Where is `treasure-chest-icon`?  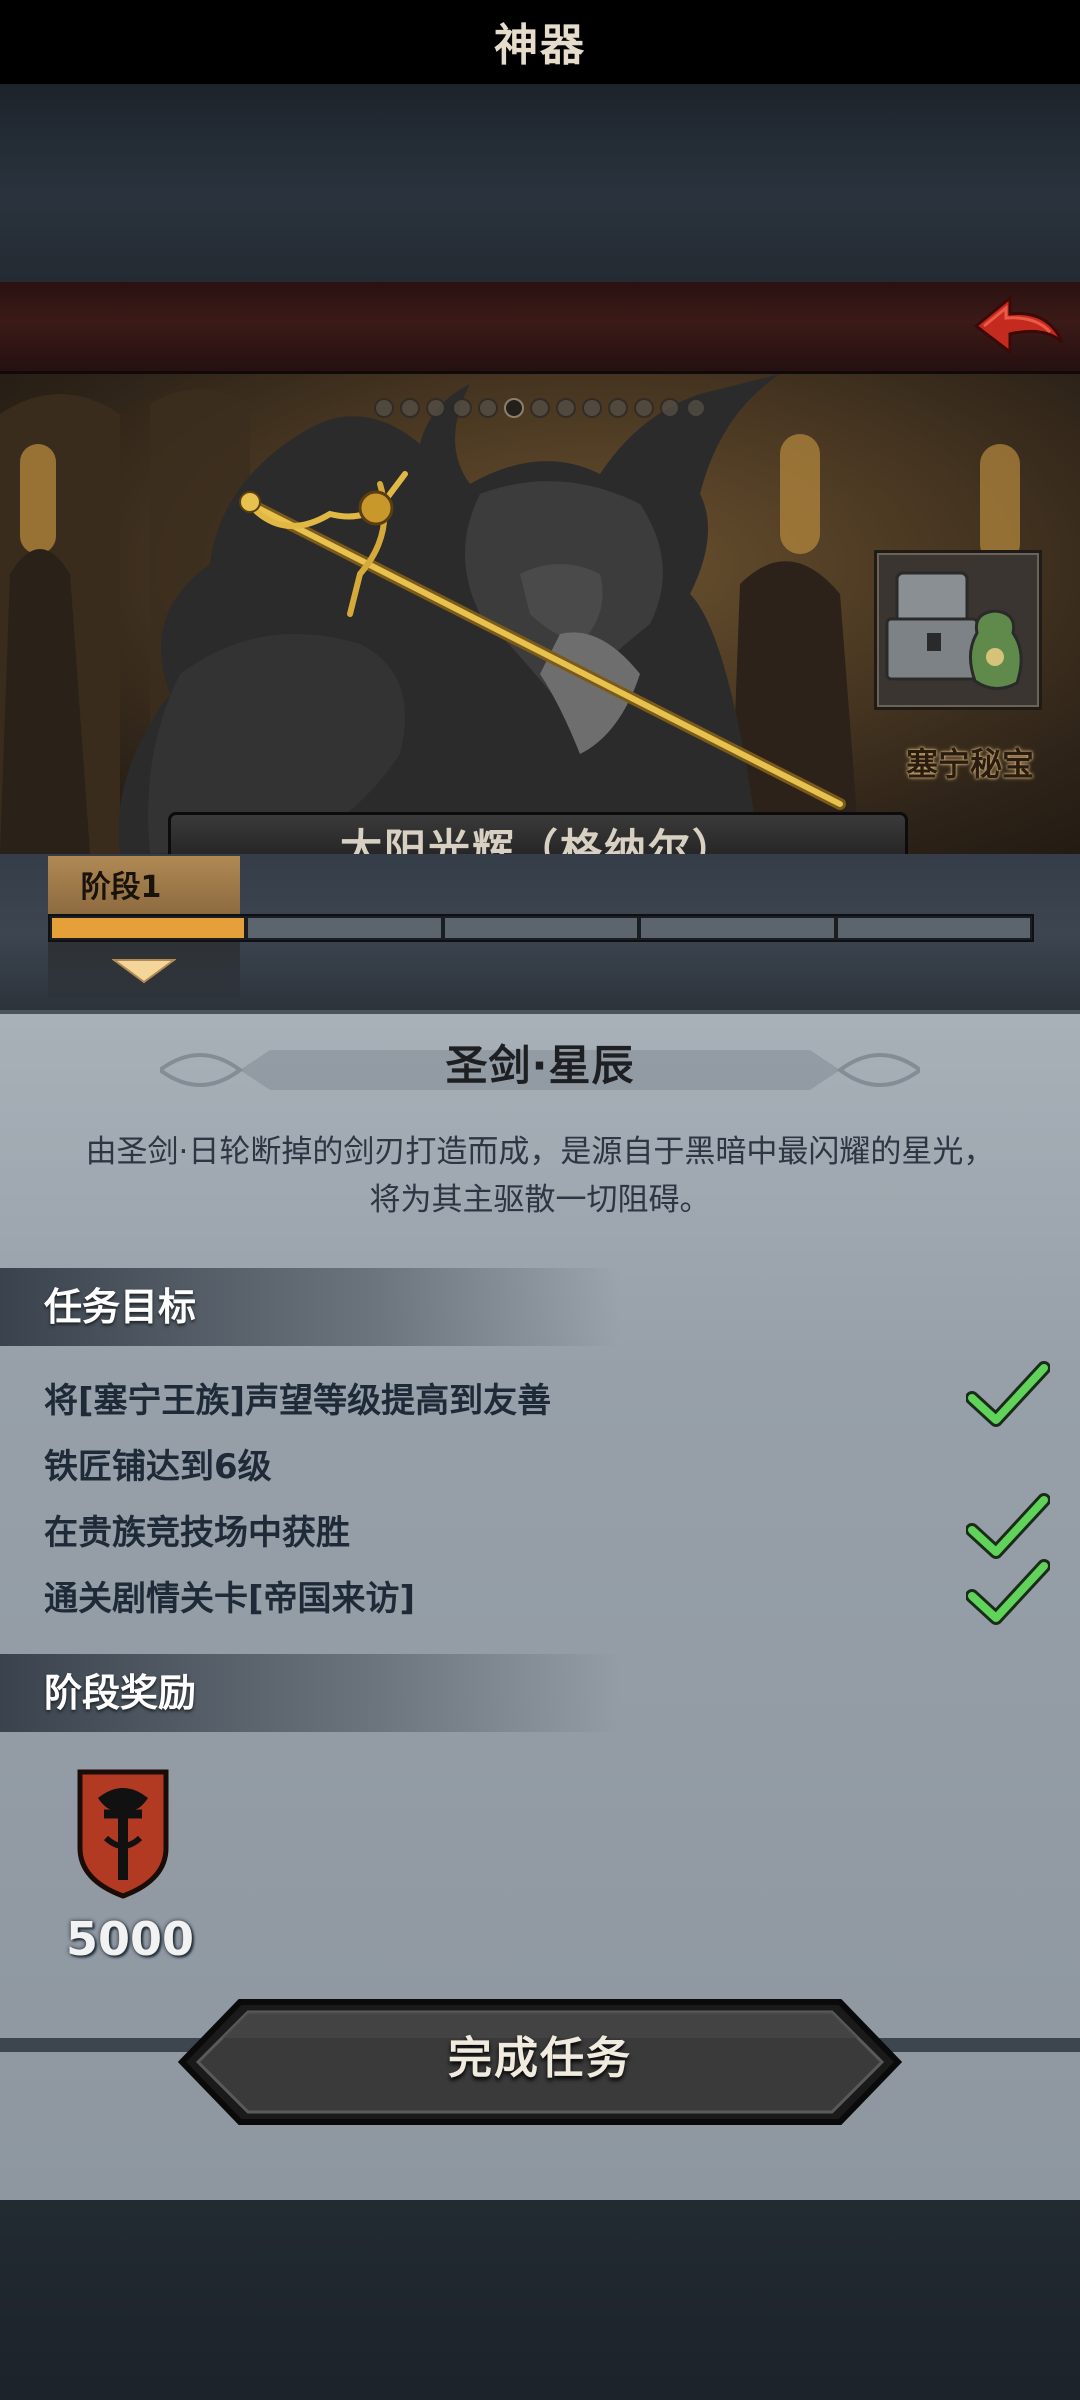 treasure-chest-icon is located at coordinates (954, 630).